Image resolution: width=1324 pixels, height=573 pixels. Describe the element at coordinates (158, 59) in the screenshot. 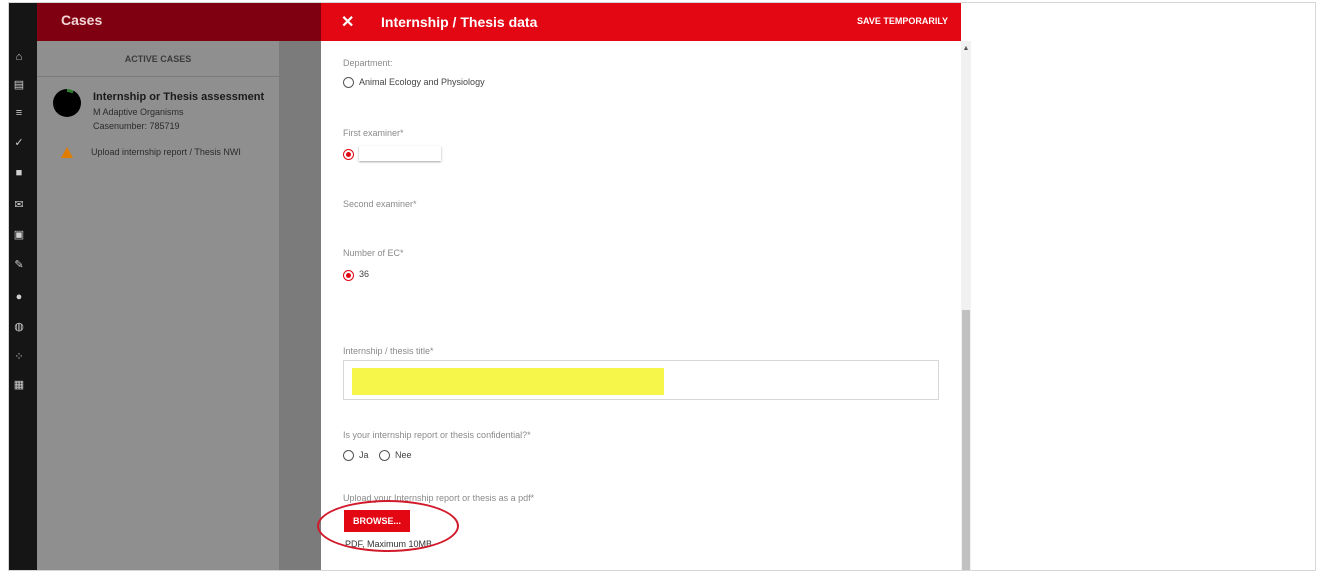

I see `tab-active-cases: ACTIVE CASES` at that location.